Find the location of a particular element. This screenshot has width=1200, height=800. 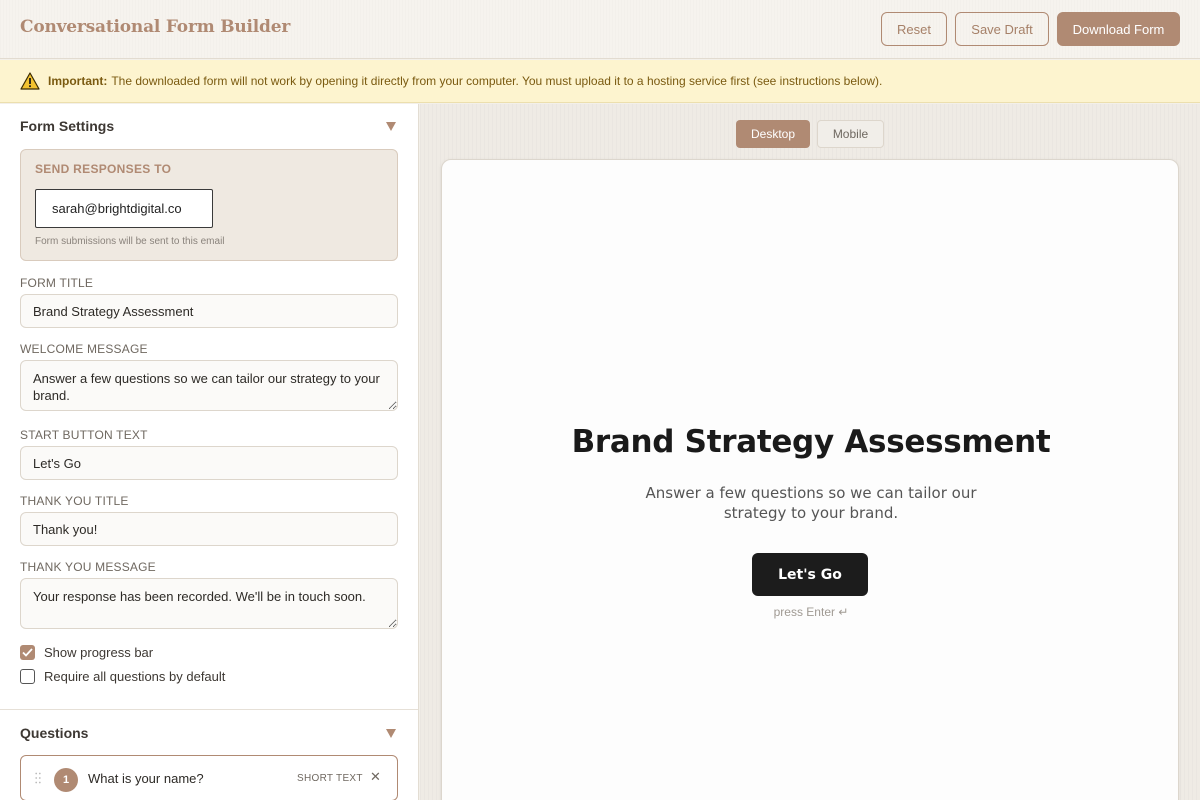

form-settings-heading: Form Settings is located at coordinates (67, 126).